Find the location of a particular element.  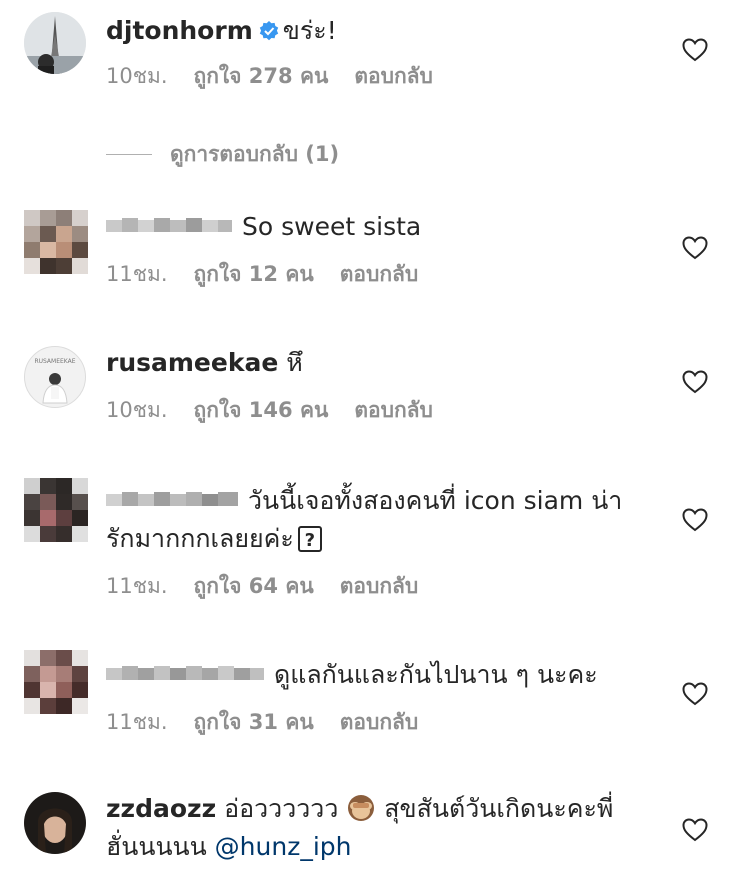

view-replies-label: ดูการตอบกลับ (1) is located at coordinates (255, 154).